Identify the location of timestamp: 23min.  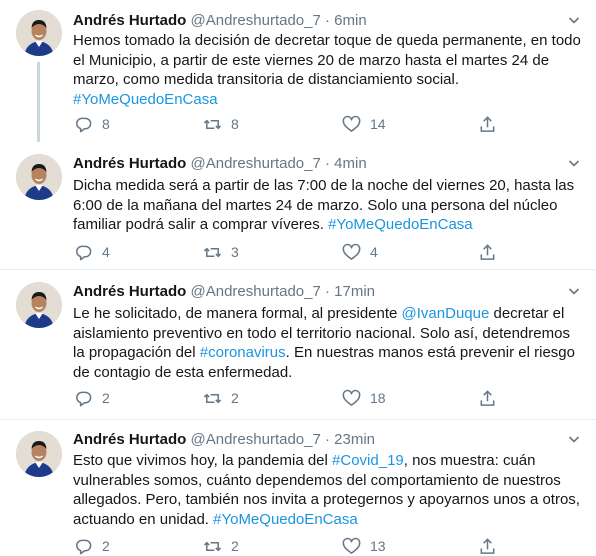
(354, 439).